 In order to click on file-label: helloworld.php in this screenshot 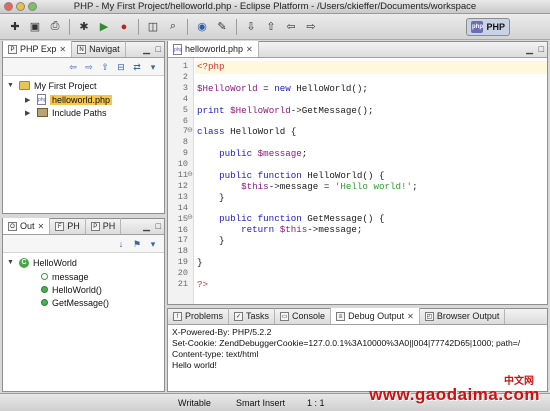, I will do `click(81, 99)`.